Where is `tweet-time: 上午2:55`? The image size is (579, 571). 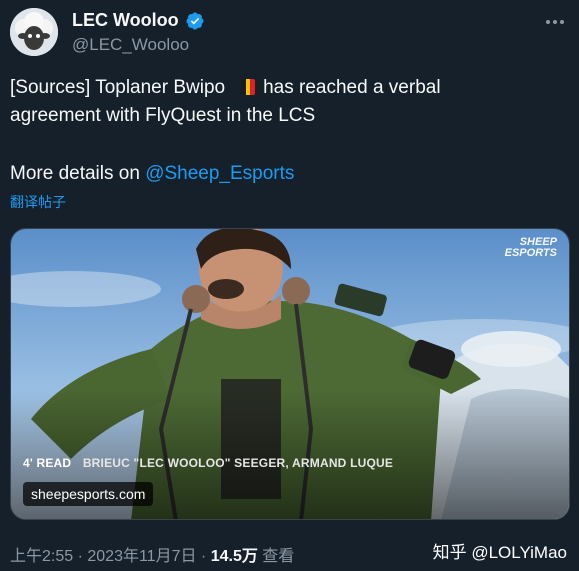 tweet-time: 上午2:55 is located at coordinates (41, 556).